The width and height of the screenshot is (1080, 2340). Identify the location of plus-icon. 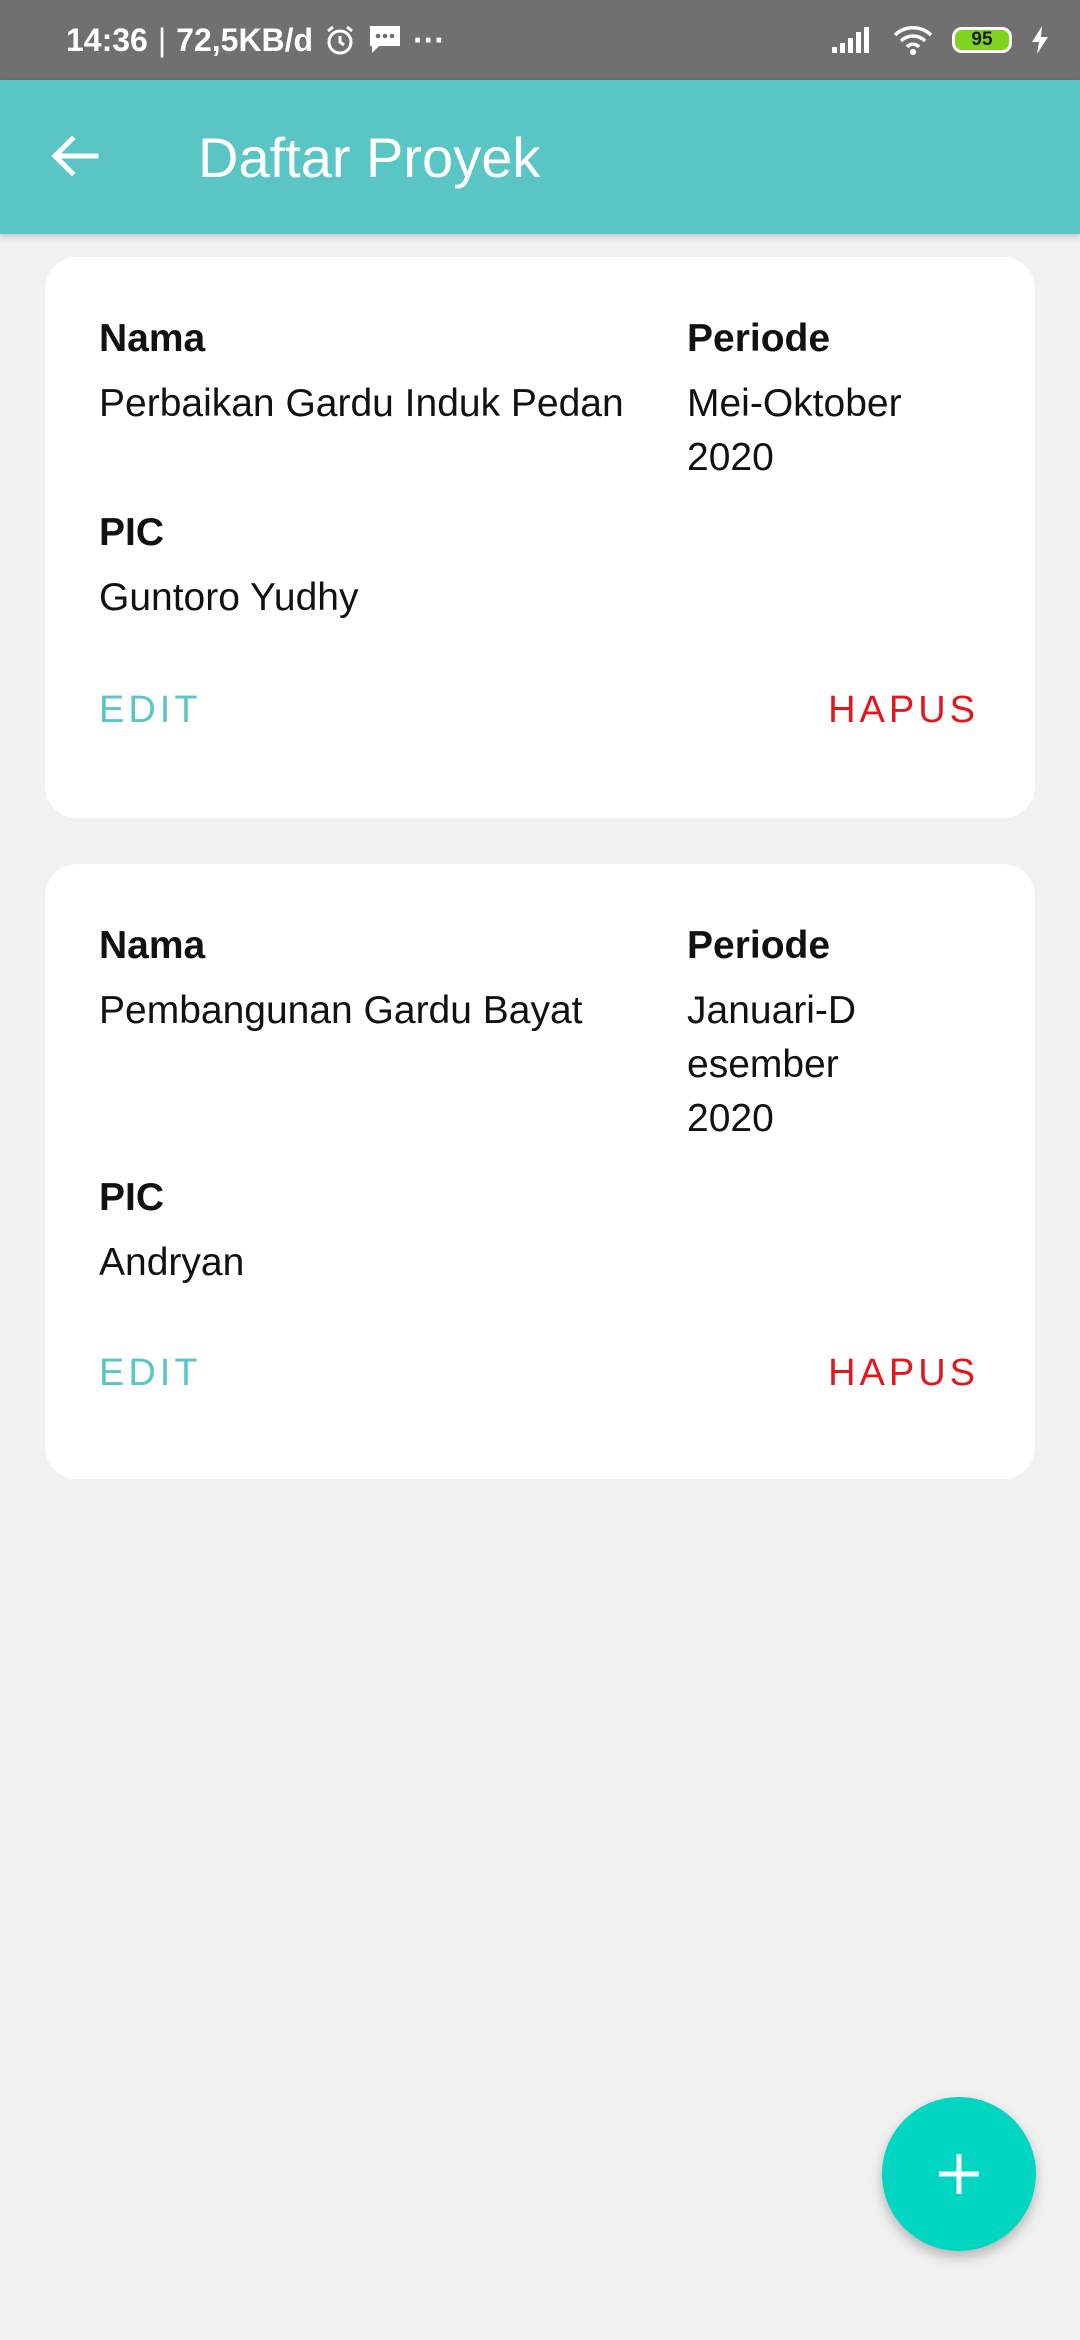
(959, 2174).